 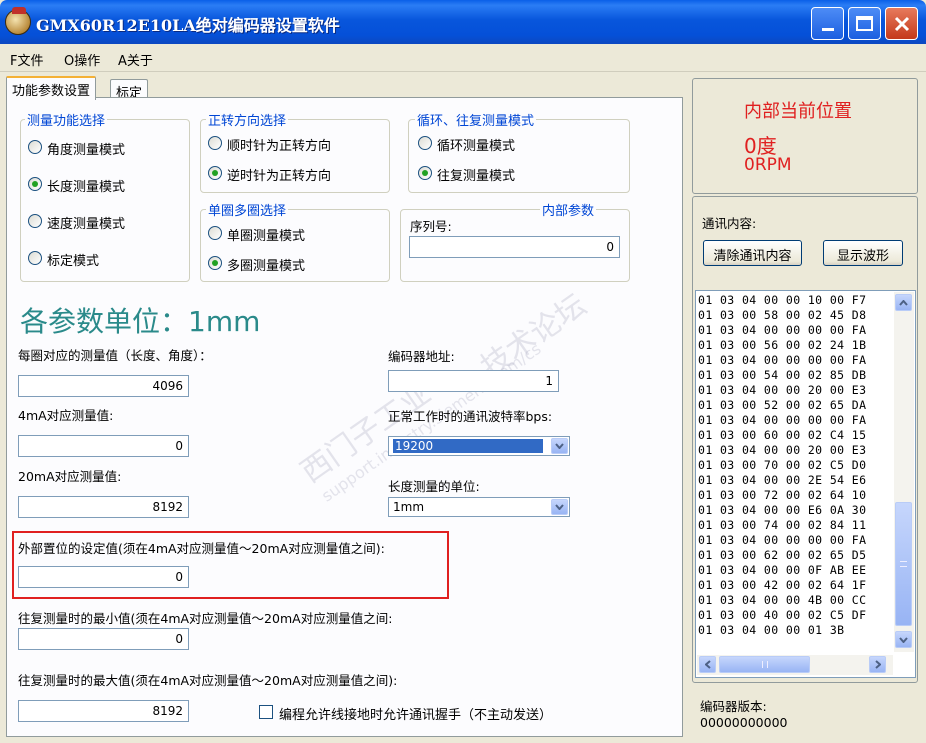 I want to click on chevron-right-icon, so click(x=877, y=664).